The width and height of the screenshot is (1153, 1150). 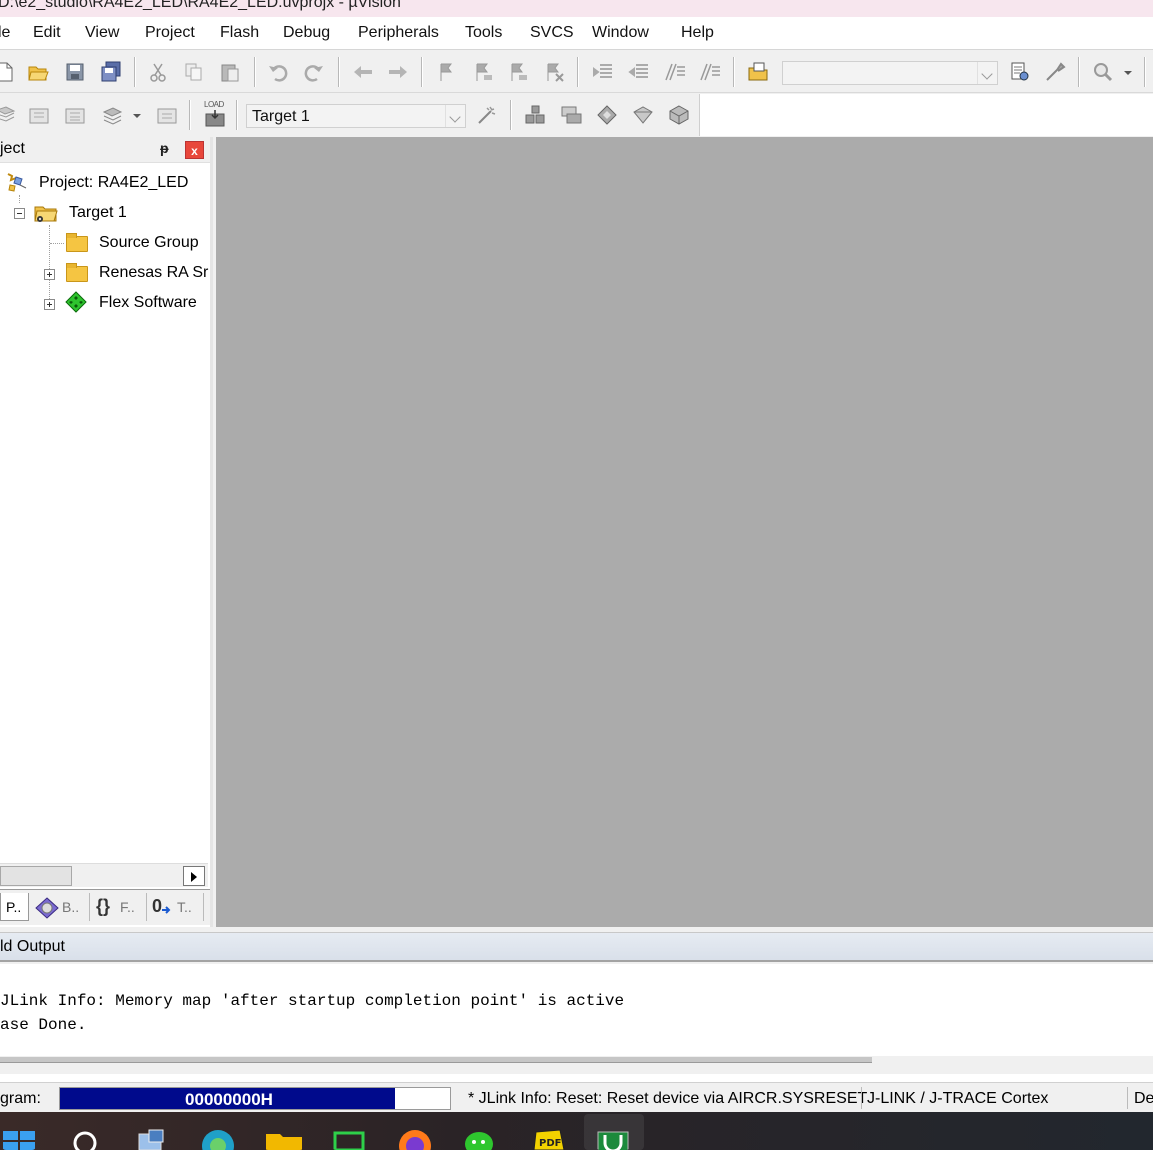 I want to click on bookmark-clear-icon, so click(x=554, y=72).